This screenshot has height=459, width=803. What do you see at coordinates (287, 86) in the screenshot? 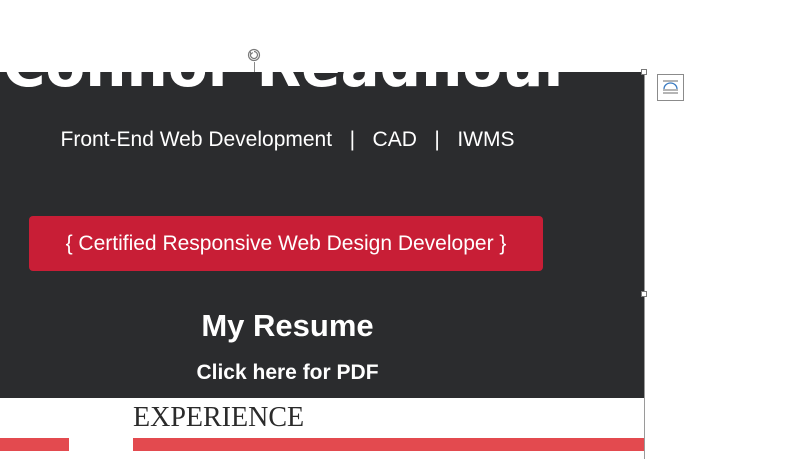
I see `page-title: Connor Readnour` at bounding box center [287, 86].